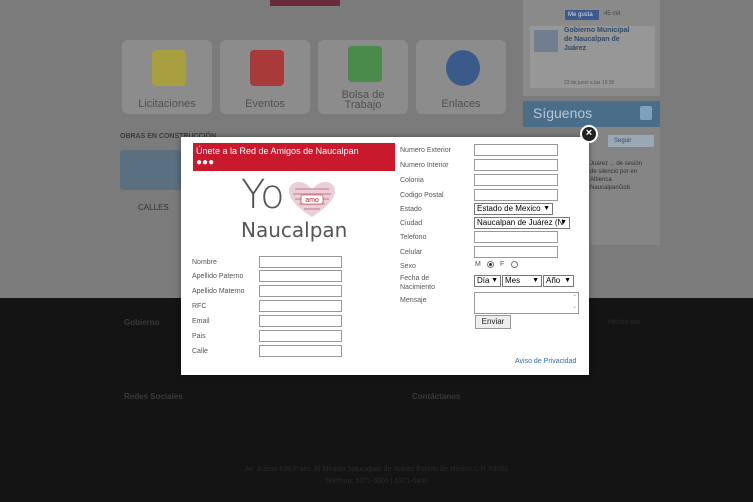 This screenshot has height=502, width=753. What do you see at coordinates (589, 134) in the screenshot?
I see `close-modal-button: ×` at bounding box center [589, 134].